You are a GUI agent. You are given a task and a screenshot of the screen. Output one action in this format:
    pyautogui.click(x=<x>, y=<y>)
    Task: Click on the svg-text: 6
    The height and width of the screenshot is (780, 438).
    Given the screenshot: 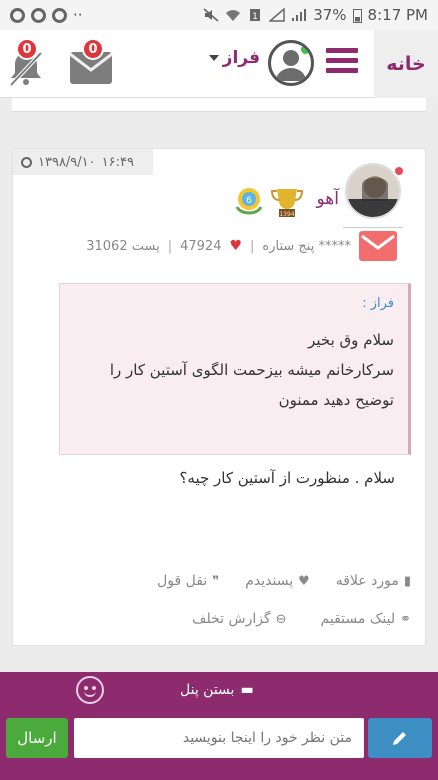 What is the action you would take?
    pyautogui.click(x=249, y=201)
    